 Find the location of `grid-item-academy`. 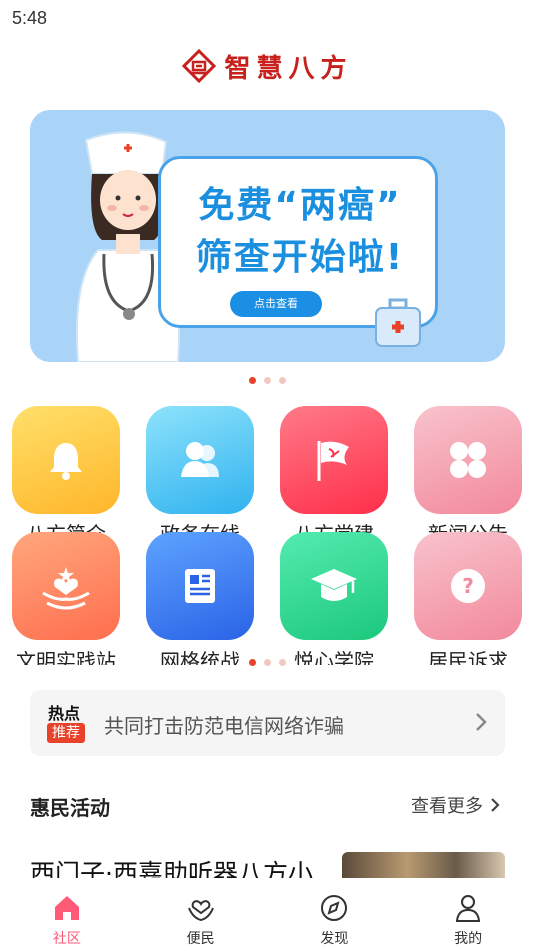

grid-item-academy is located at coordinates (334, 586).